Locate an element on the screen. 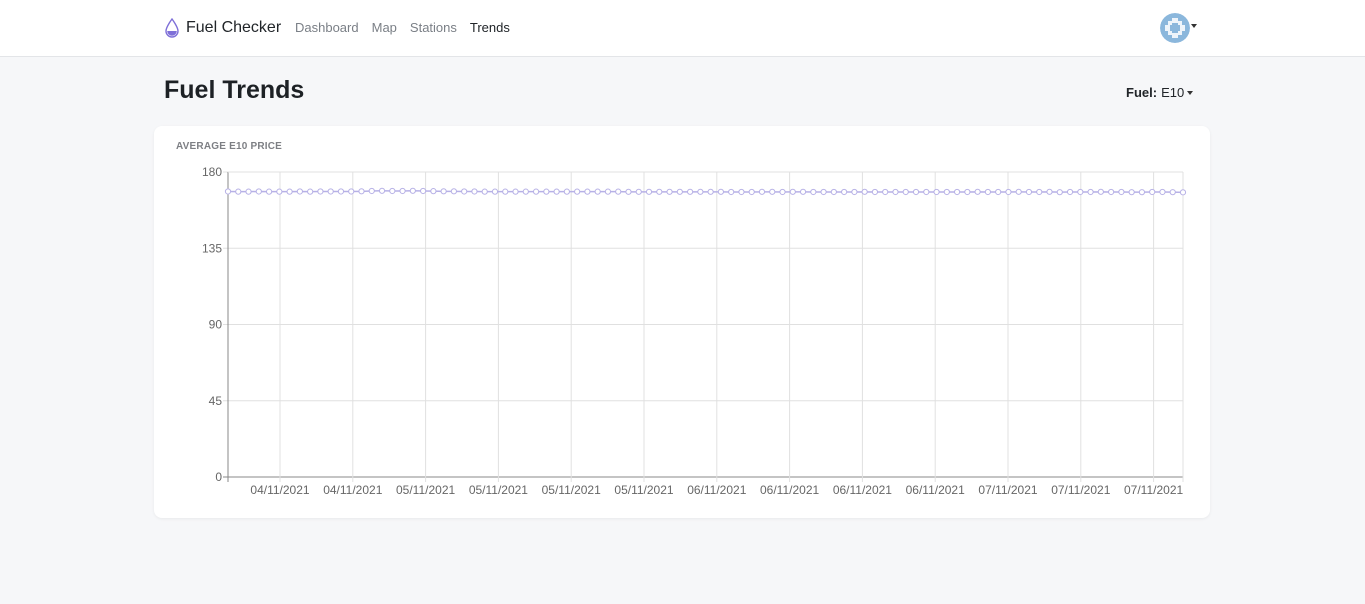 The width and height of the screenshot is (1365, 604). fuel-label: Fuel: is located at coordinates (1142, 92).